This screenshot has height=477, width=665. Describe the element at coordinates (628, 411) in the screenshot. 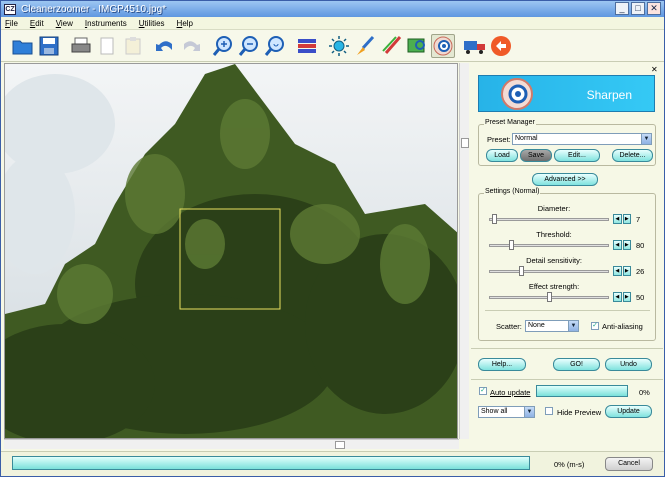

I see `update-button: Update` at that location.